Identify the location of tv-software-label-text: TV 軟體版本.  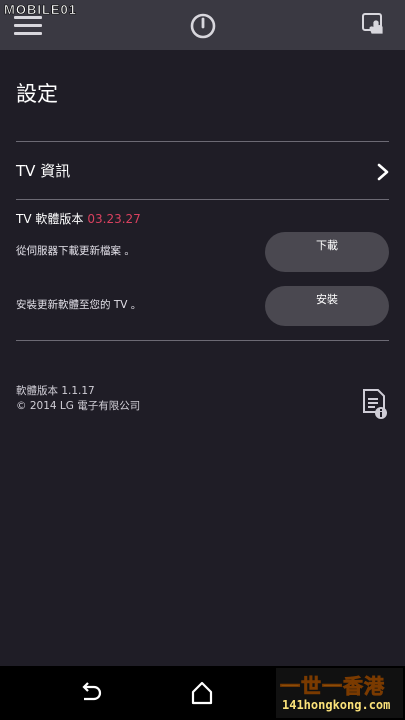
(50, 219).